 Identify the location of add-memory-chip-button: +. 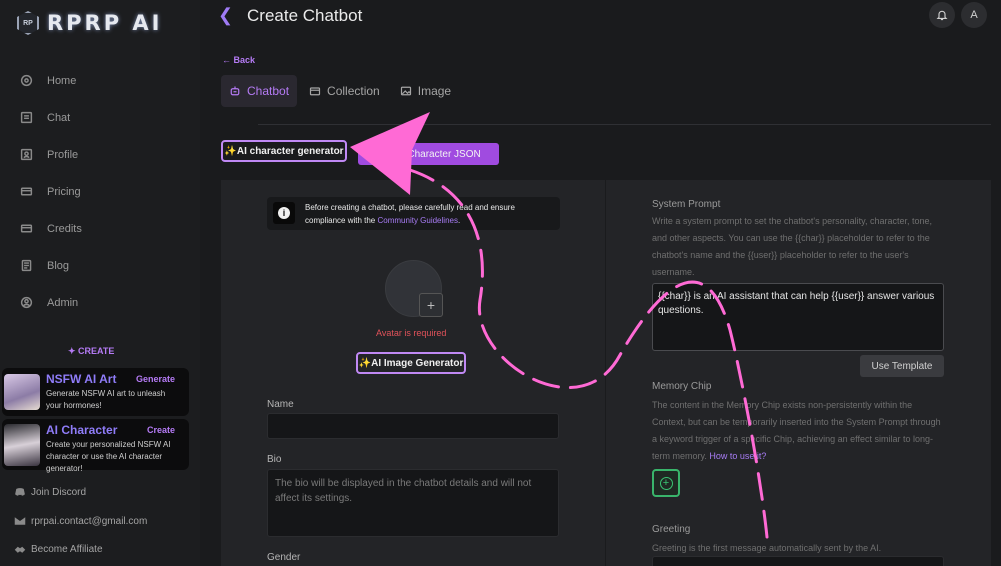
(666, 483).